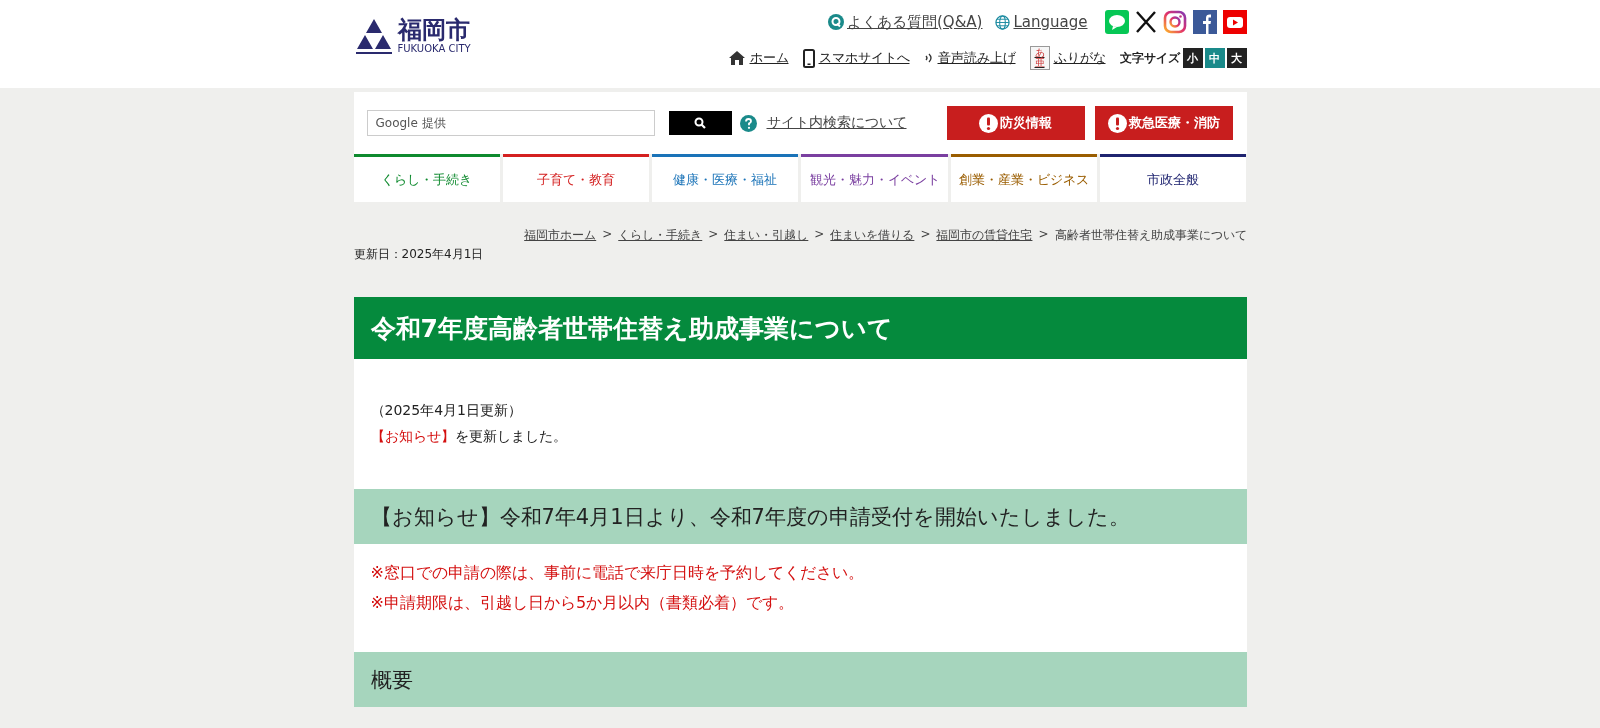  I want to click on help-icon, so click(748, 123).